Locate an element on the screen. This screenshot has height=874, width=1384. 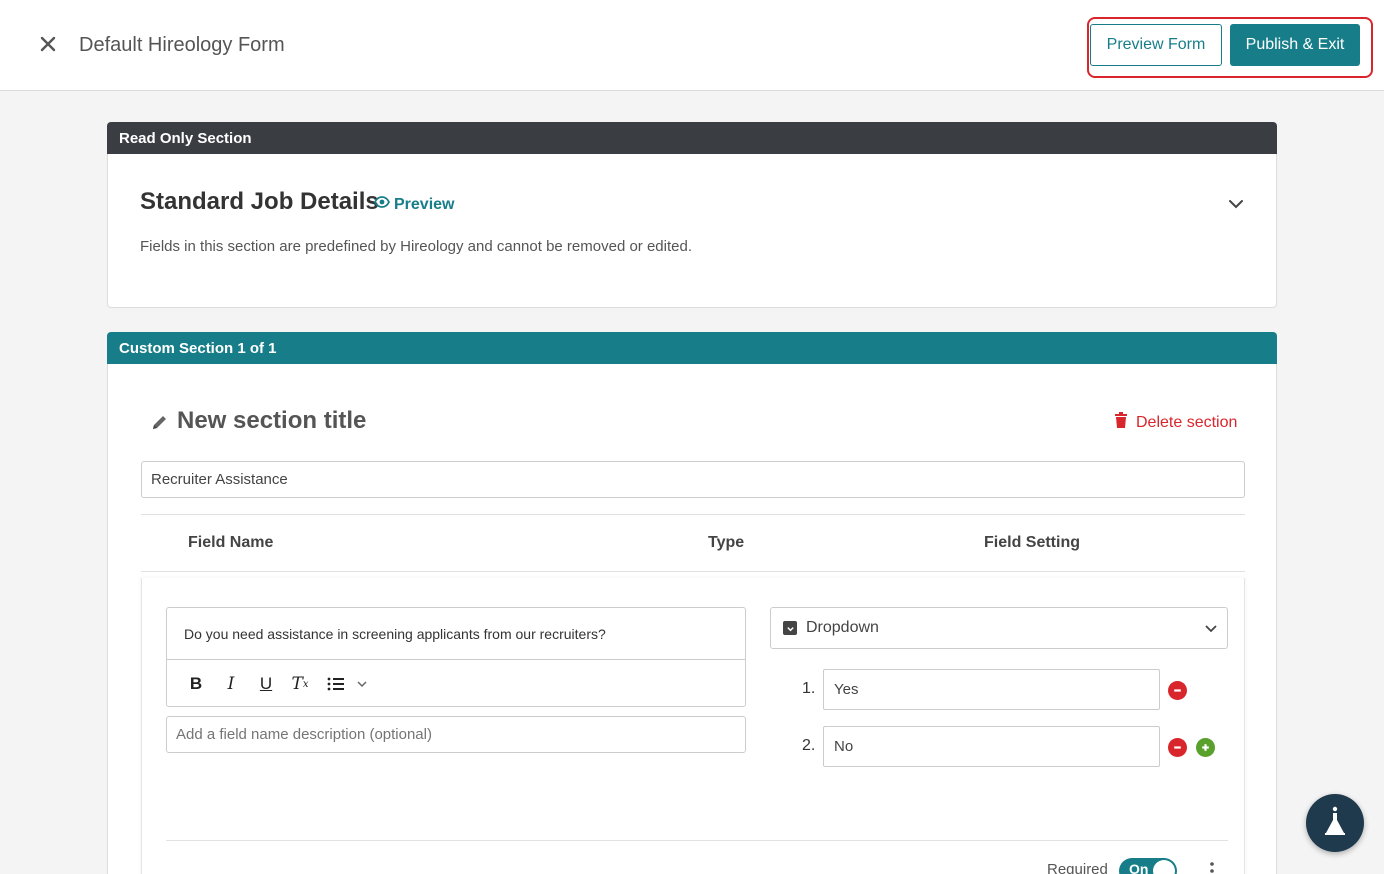
section-title: Standard Job Details is located at coordinates (259, 201).